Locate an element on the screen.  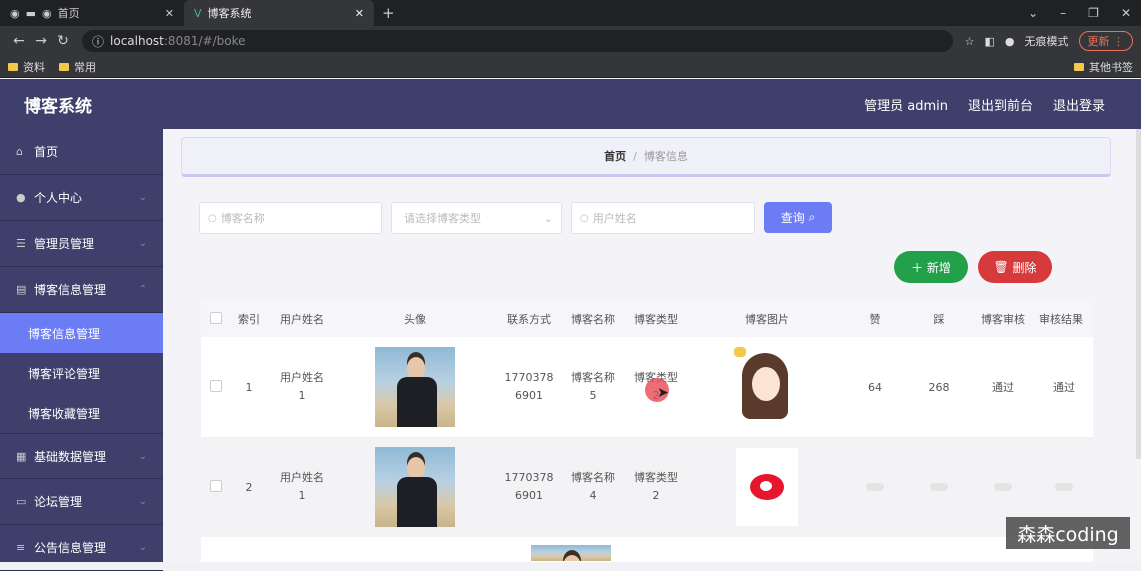
minimize-icon: – is located at coordinates (1063, 13).